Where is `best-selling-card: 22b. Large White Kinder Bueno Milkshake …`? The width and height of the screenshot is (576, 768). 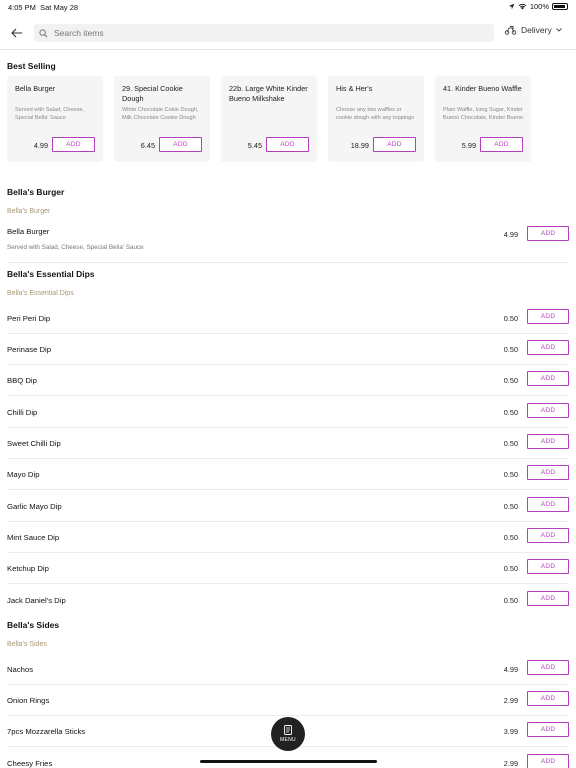 best-selling-card: 22b. Large White Kinder Bueno Milkshake … is located at coordinates (269, 119).